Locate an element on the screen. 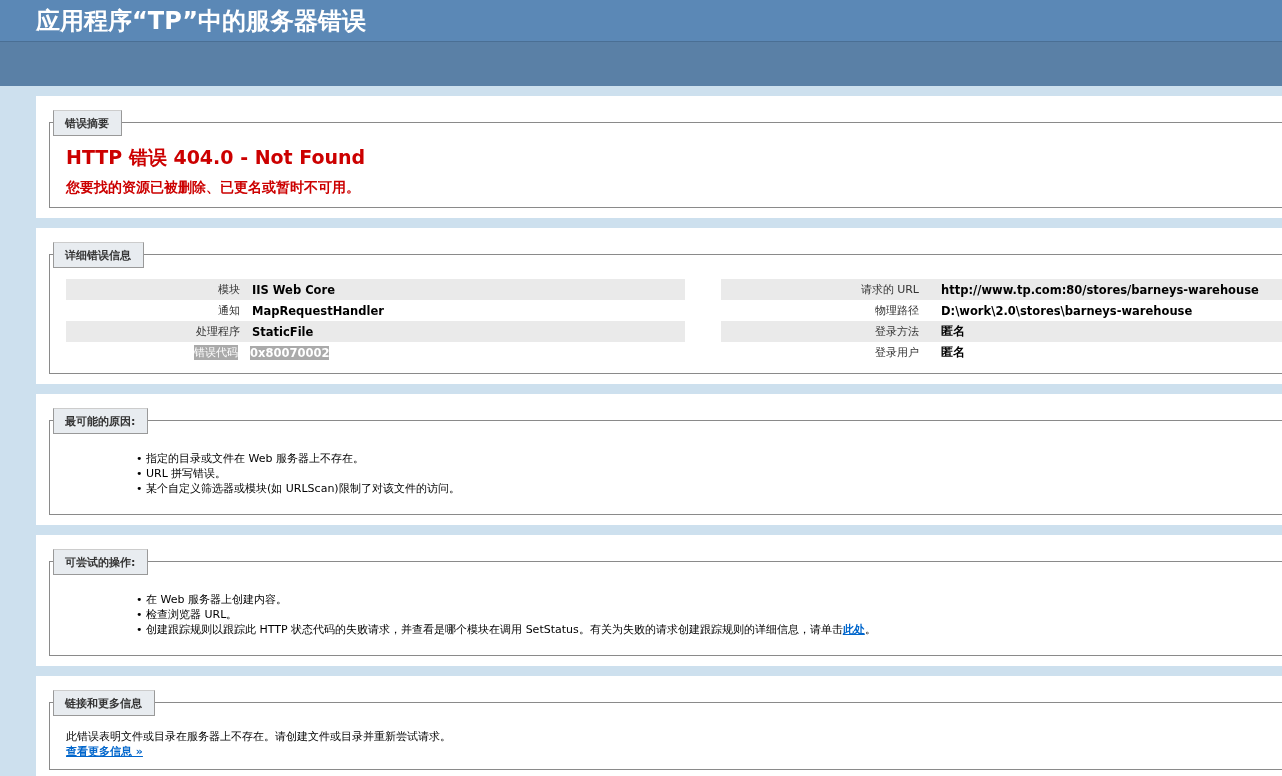 The image size is (1282, 776). section-legend: 详细错误信息 is located at coordinates (98, 255).